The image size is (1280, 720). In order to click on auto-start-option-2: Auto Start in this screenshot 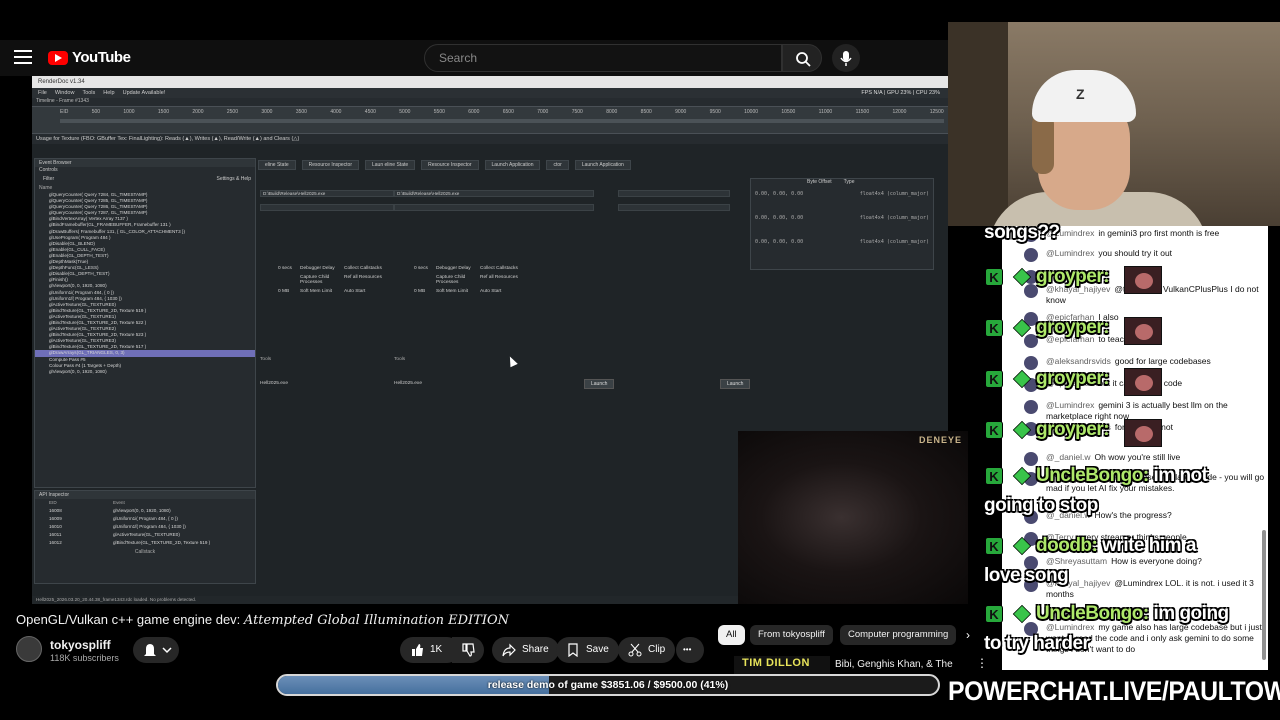, I will do `click(503, 291)`.